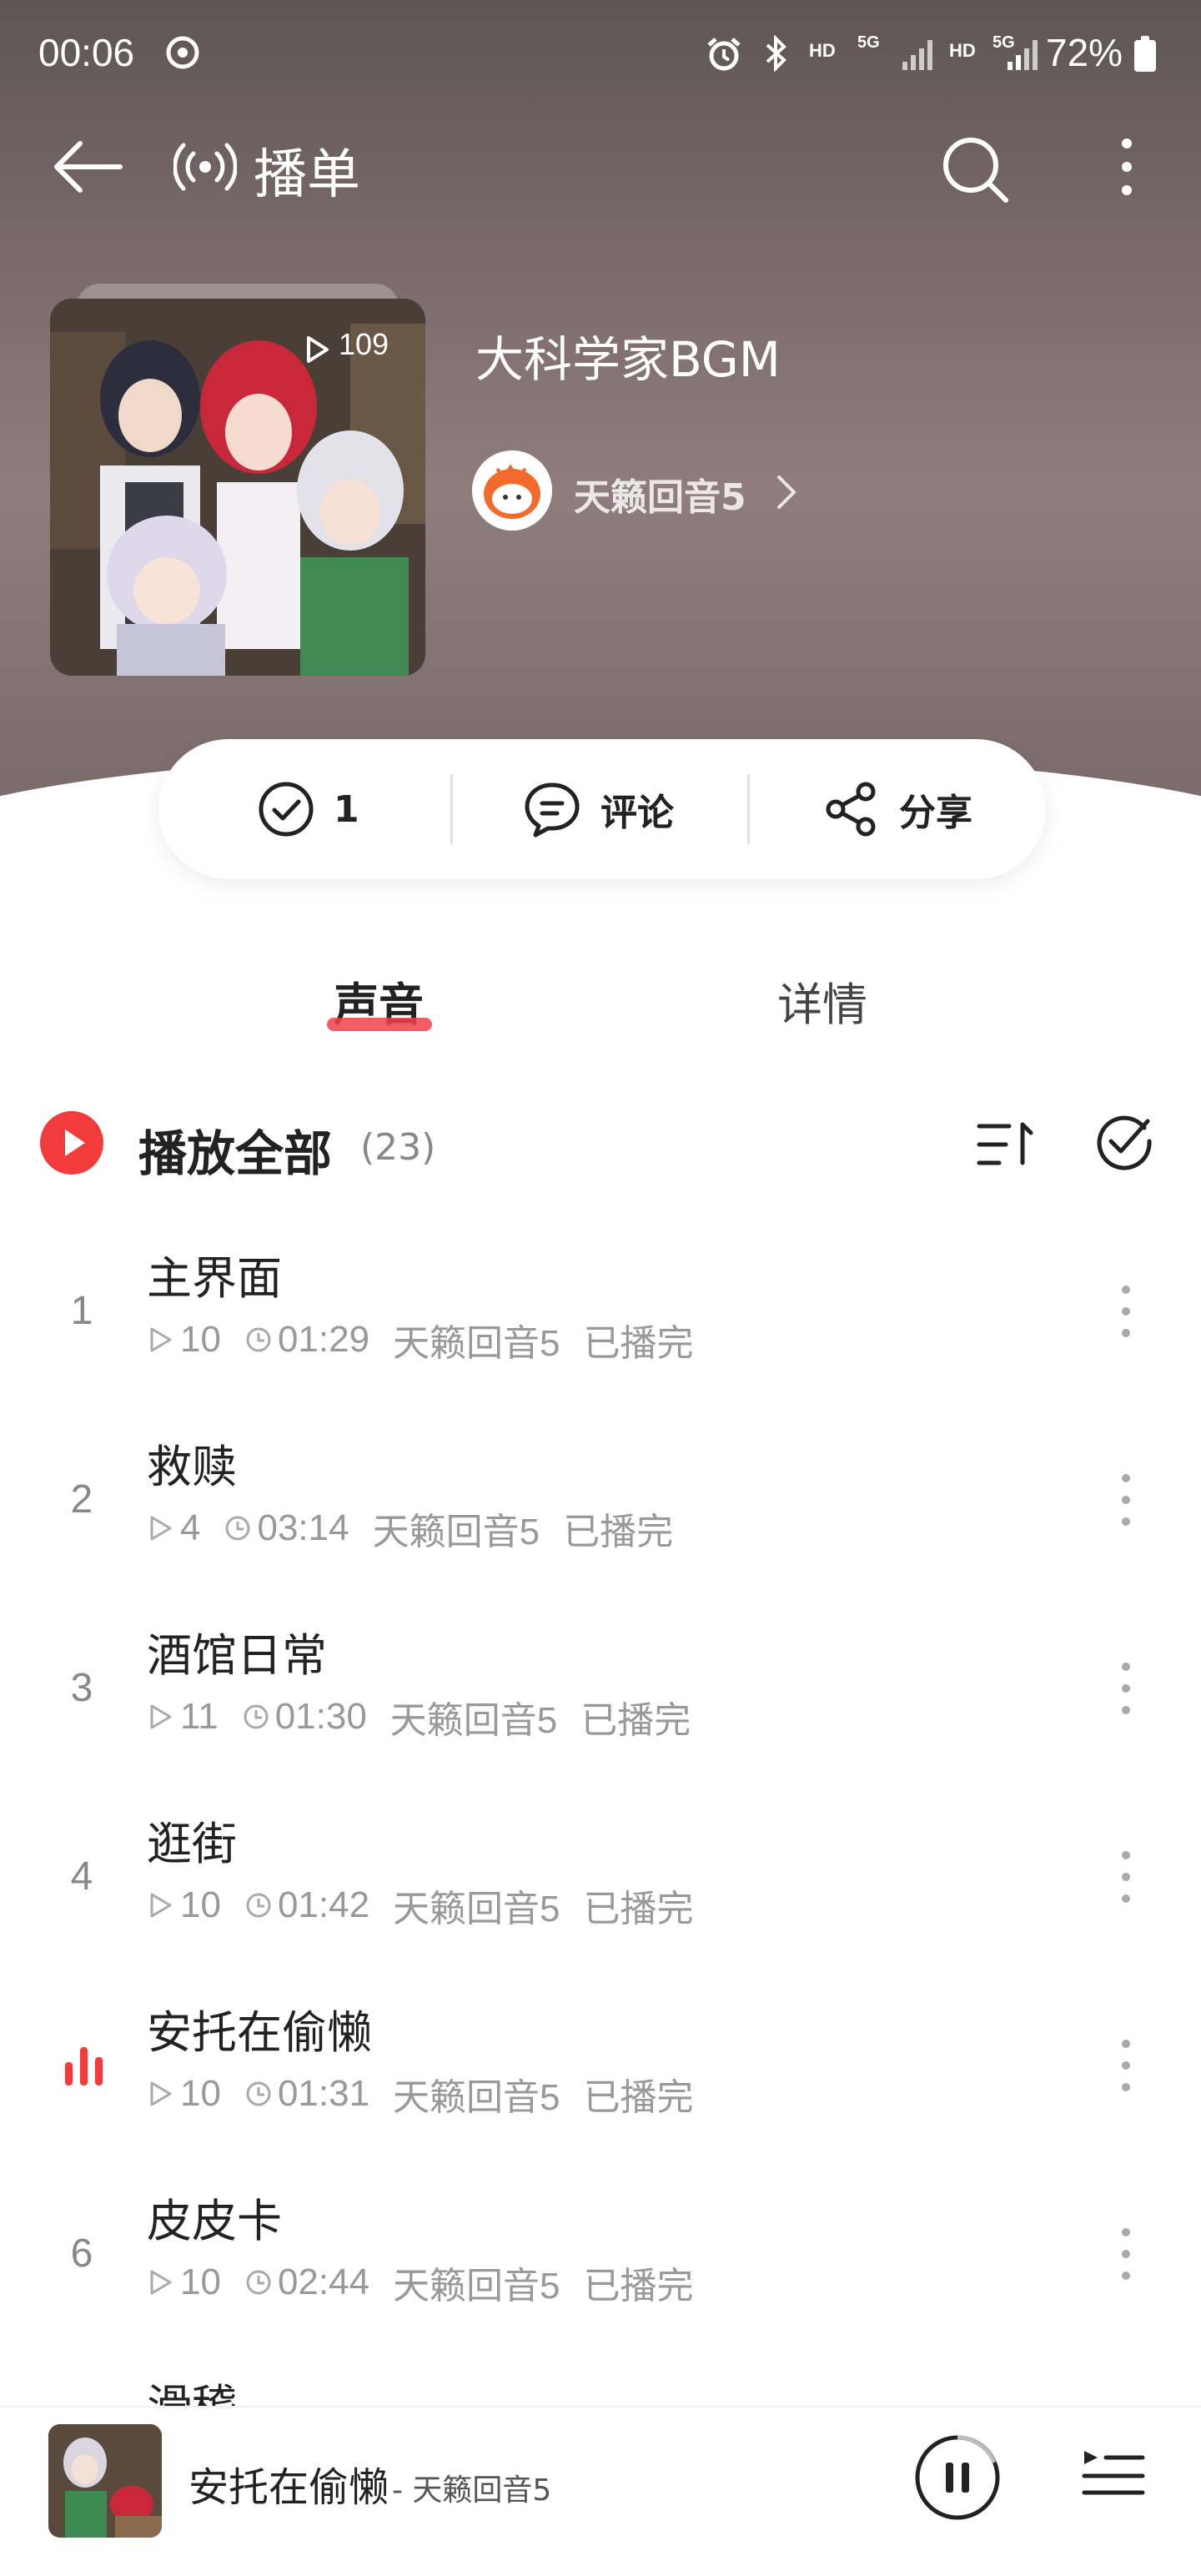 This screenshot has width=1201, height=2576. I want to click on track-duration: 03:14, so click(303, 1527).